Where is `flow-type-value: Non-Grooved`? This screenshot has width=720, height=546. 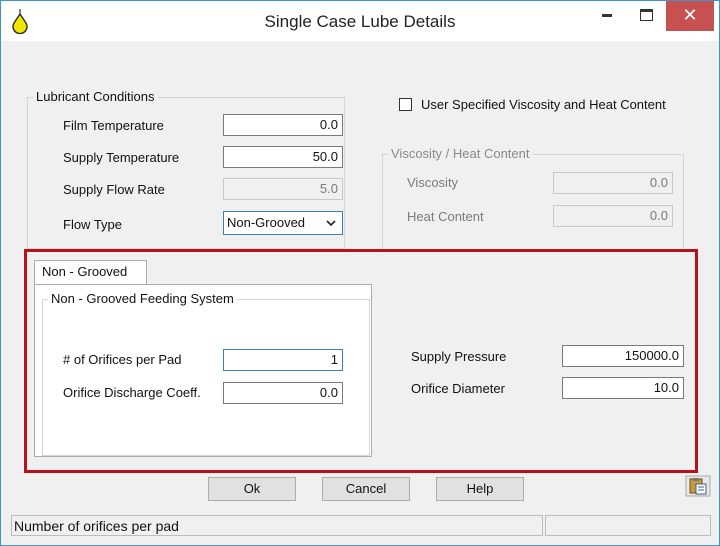 flow-type-value: Non-Grooved is located at coordinates (266, 222).